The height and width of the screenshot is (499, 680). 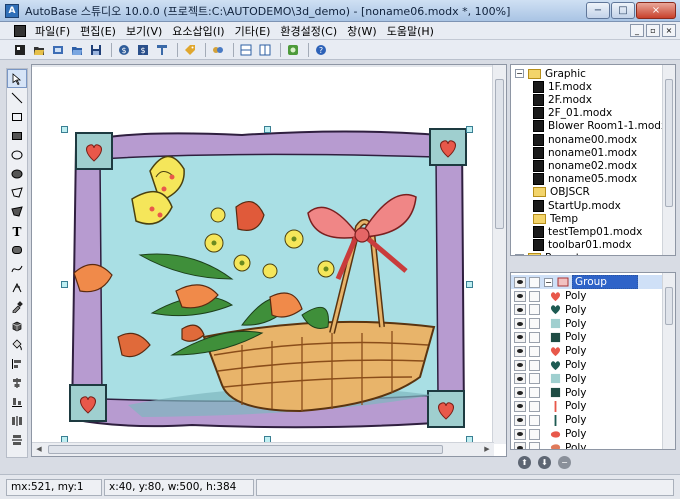 I want to click on select-icon, so click(x=17, y=78).